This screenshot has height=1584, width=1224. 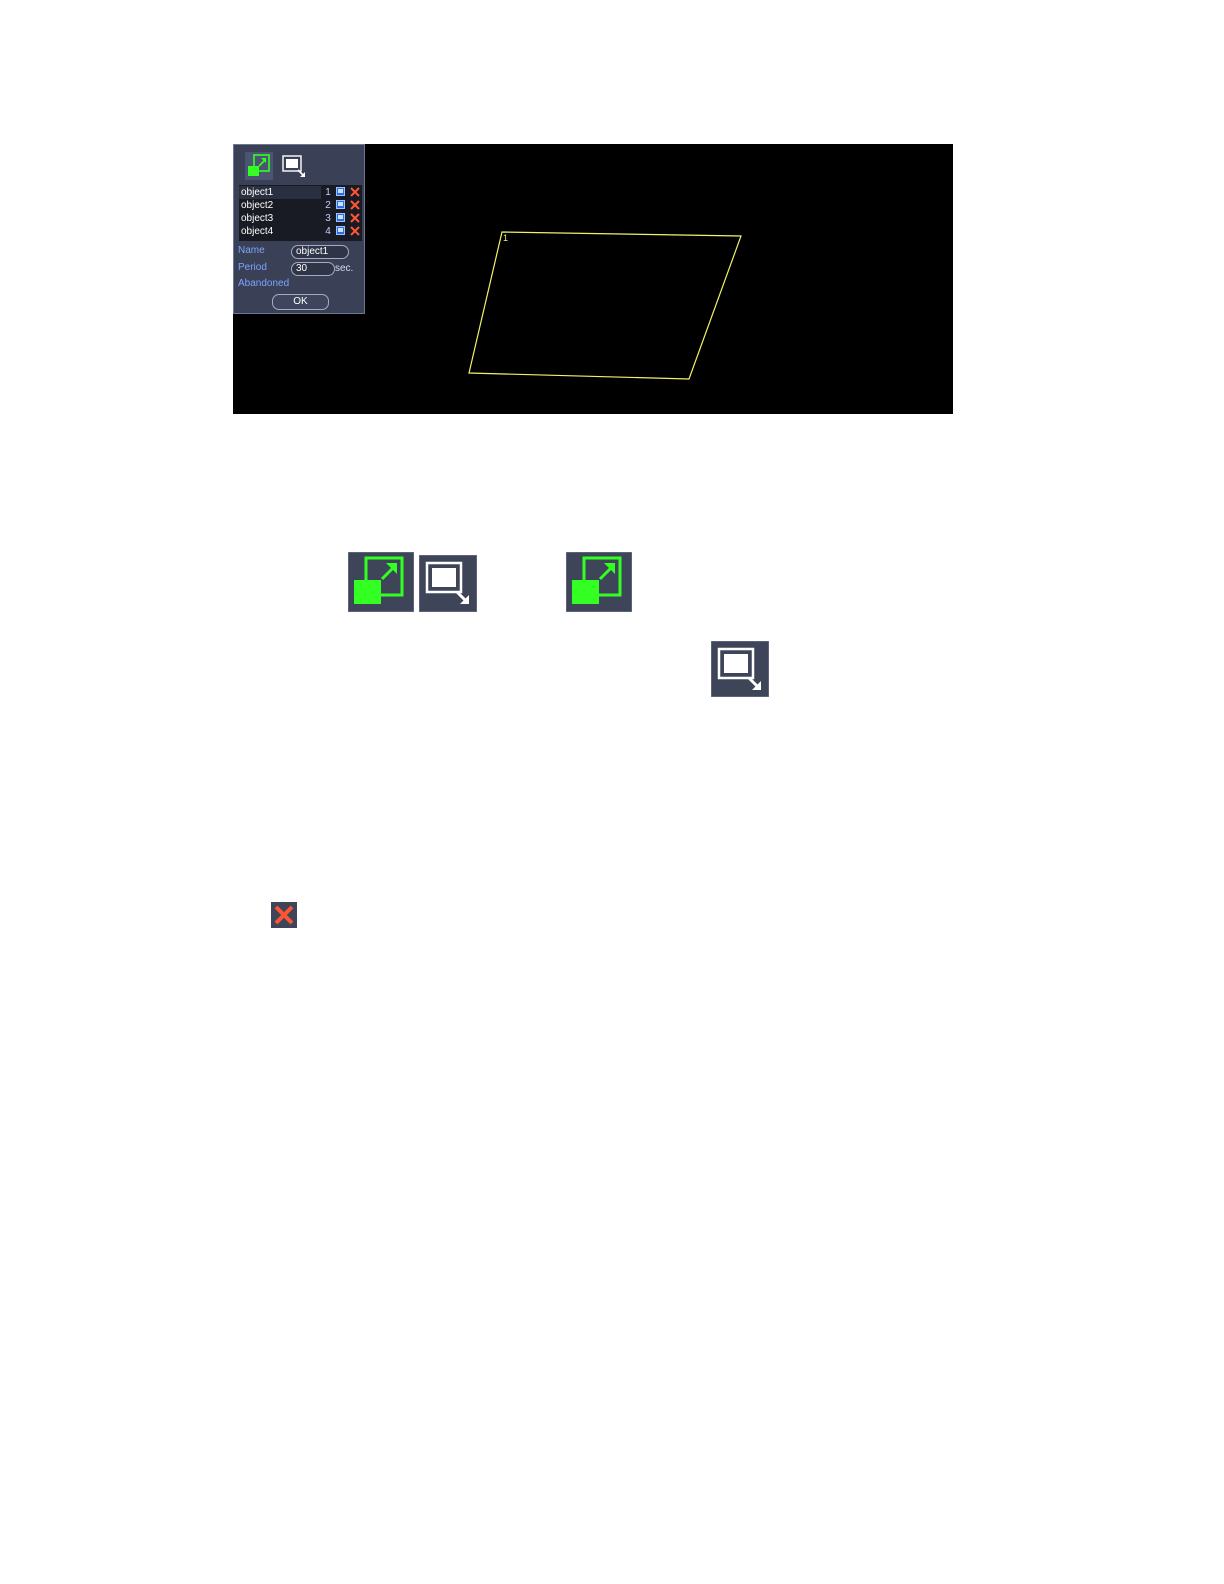 I want to click on region-number-label: 1, so click(x=506, y=238).